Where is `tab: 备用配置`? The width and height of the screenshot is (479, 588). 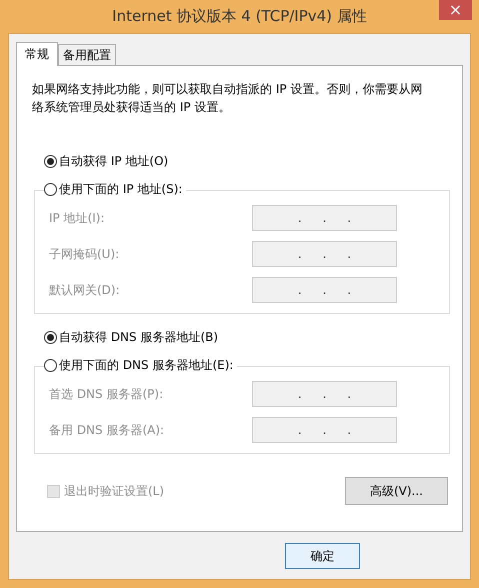 tab: 备用配置 is located at coordinates (87, 54).